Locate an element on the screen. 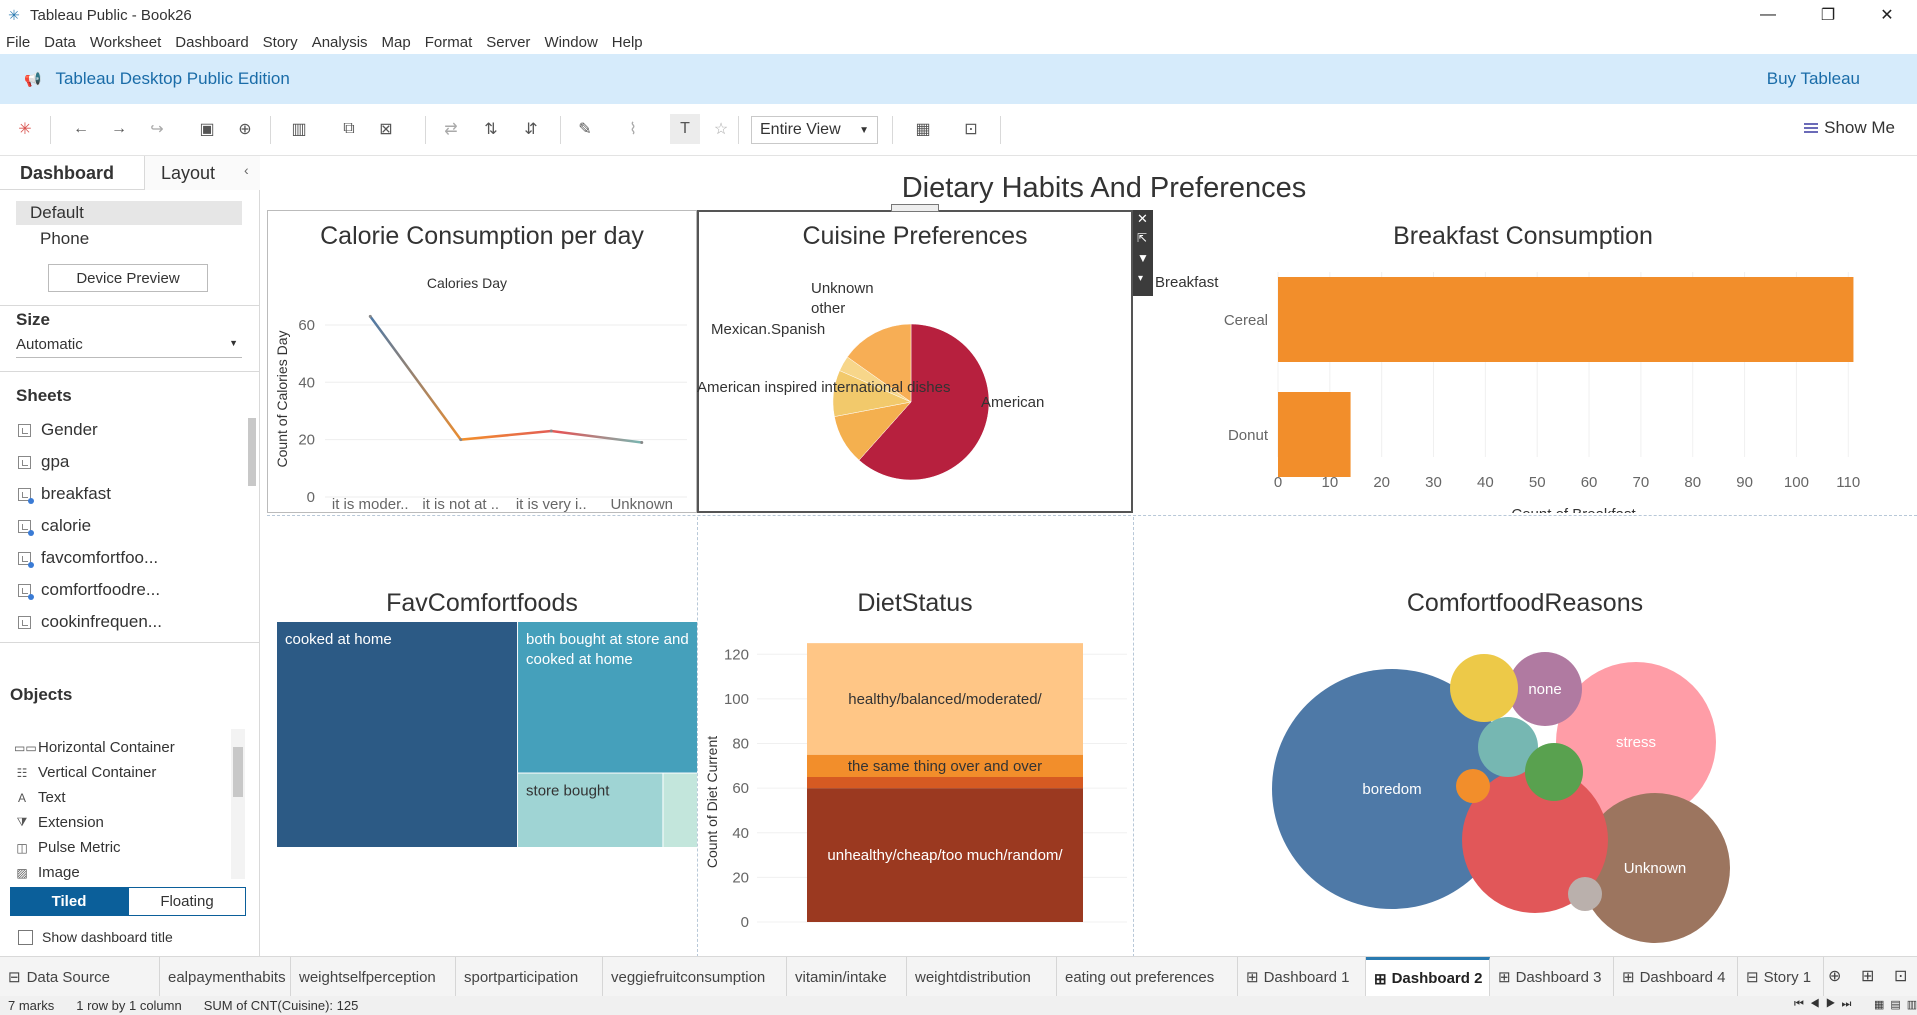 The height and width of the screenshot is (1015, 1917). breakfast-chart-title: Breakfast Consumption is located at coordinates (1523, 236).